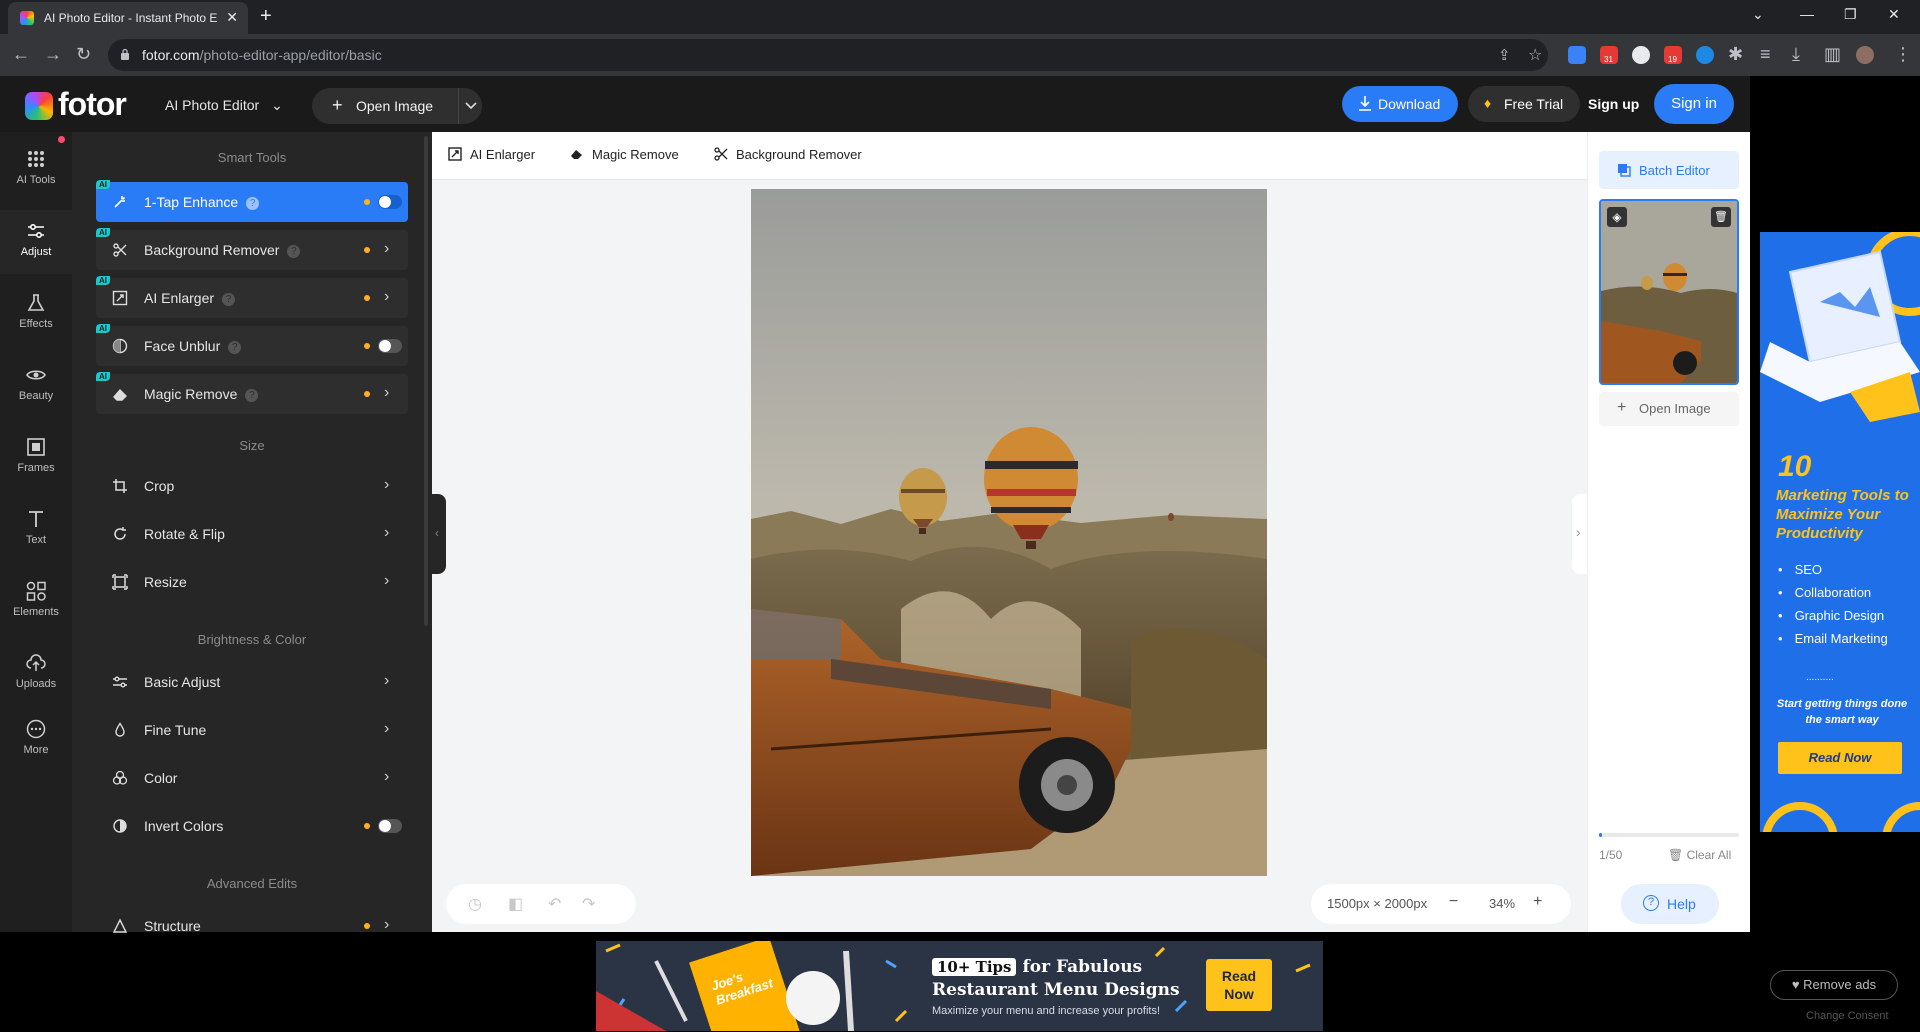 The height and width of the screenshot is (1032, 1920). Describe the element at coordinates (491, 154) in the screenshot. I see `quick-ai-enlarger: AI Enlarger` at that location.